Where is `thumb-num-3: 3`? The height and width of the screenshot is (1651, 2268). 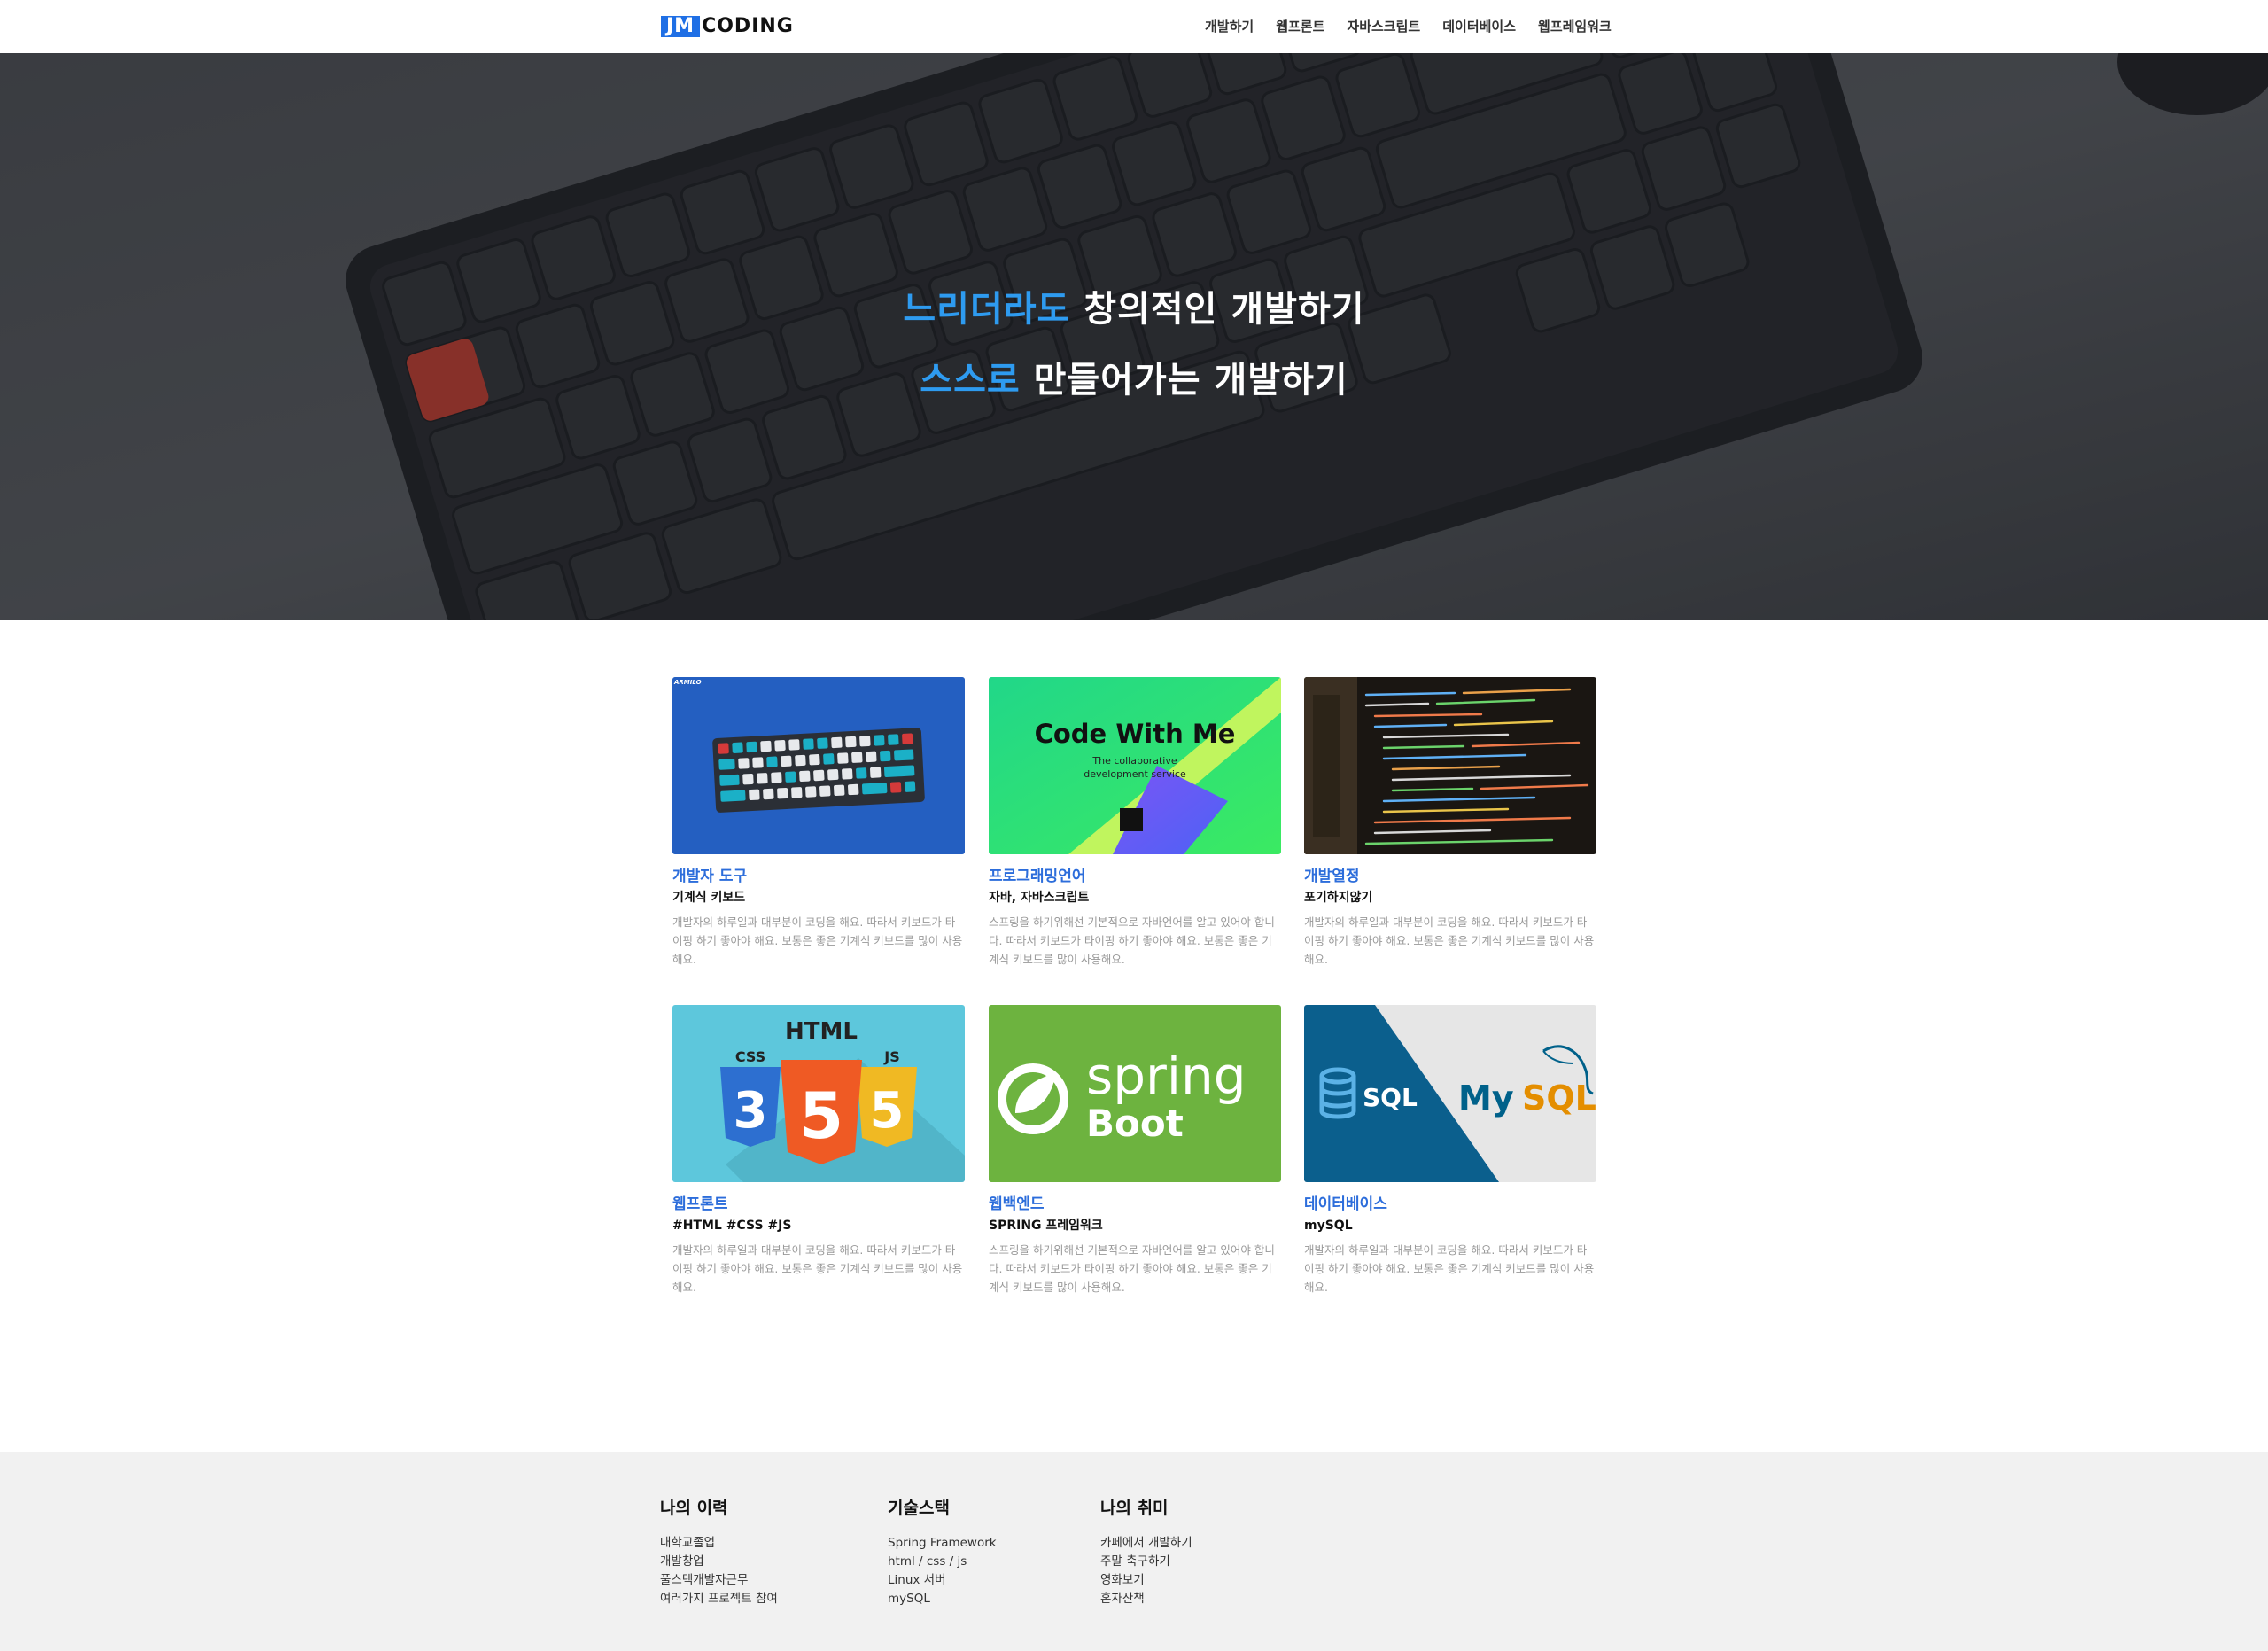 thumb-num-3: 3 is located at coordinates (751, 1111).